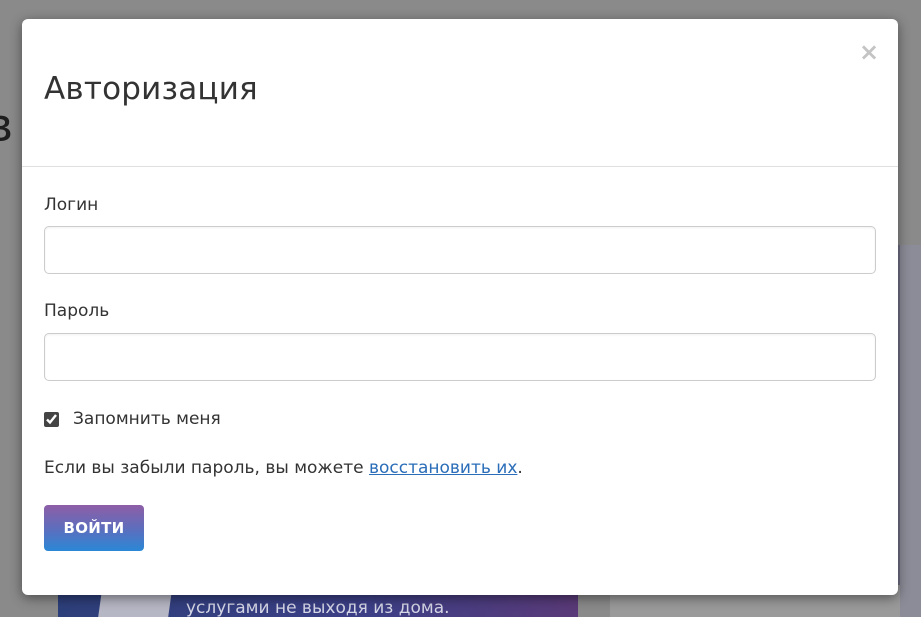  I want to click on login-input, so click(460, 250).